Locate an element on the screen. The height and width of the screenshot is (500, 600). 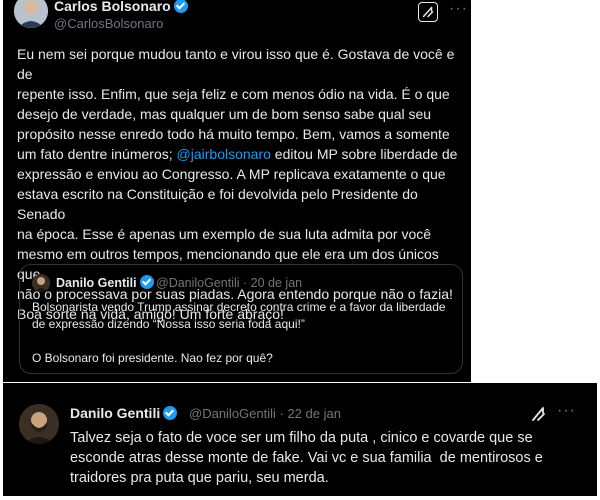
author-name: Carlos Bolsonaro is located at coordinates (121, 7).